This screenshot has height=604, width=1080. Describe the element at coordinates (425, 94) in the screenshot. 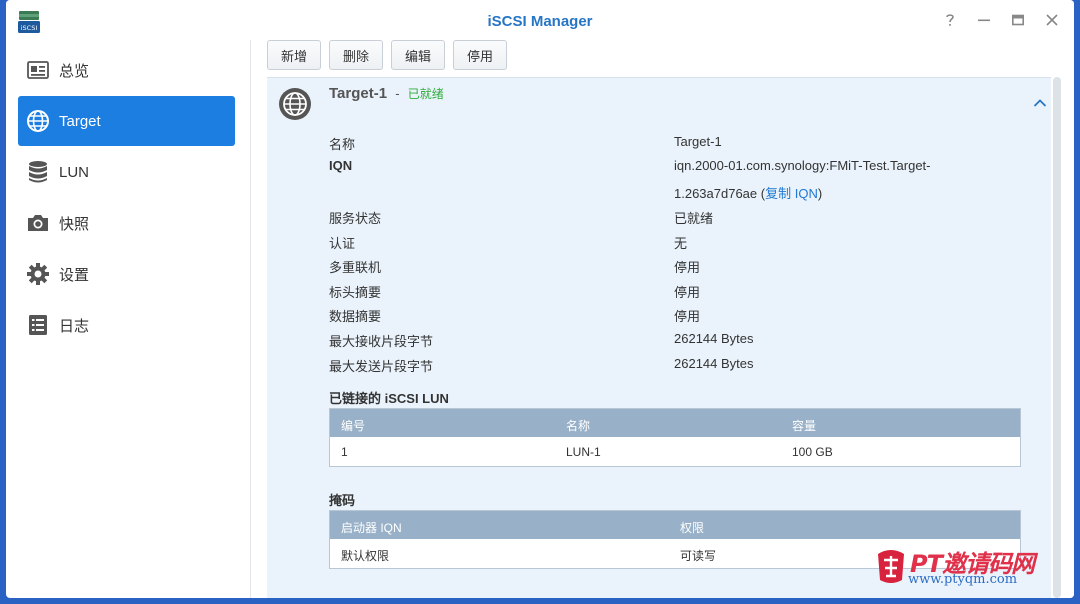

I see `target-status-badge: 已就绪` at that location.